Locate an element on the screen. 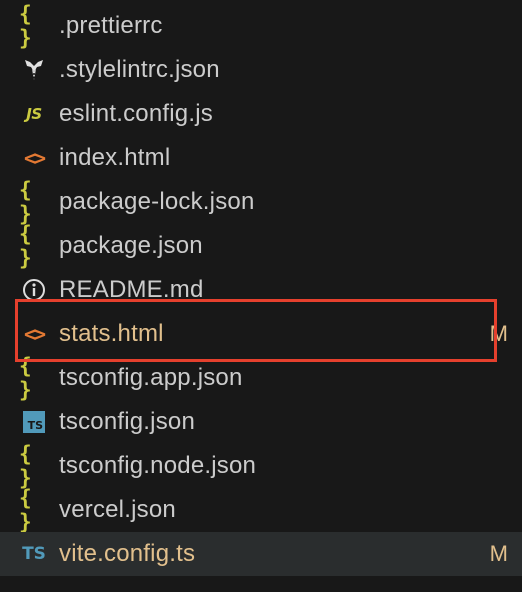 This screenshot has height=592, width=522. file-row-tsconfig-app: { } tsconfig.app.json is located at coordinates (261, 378).